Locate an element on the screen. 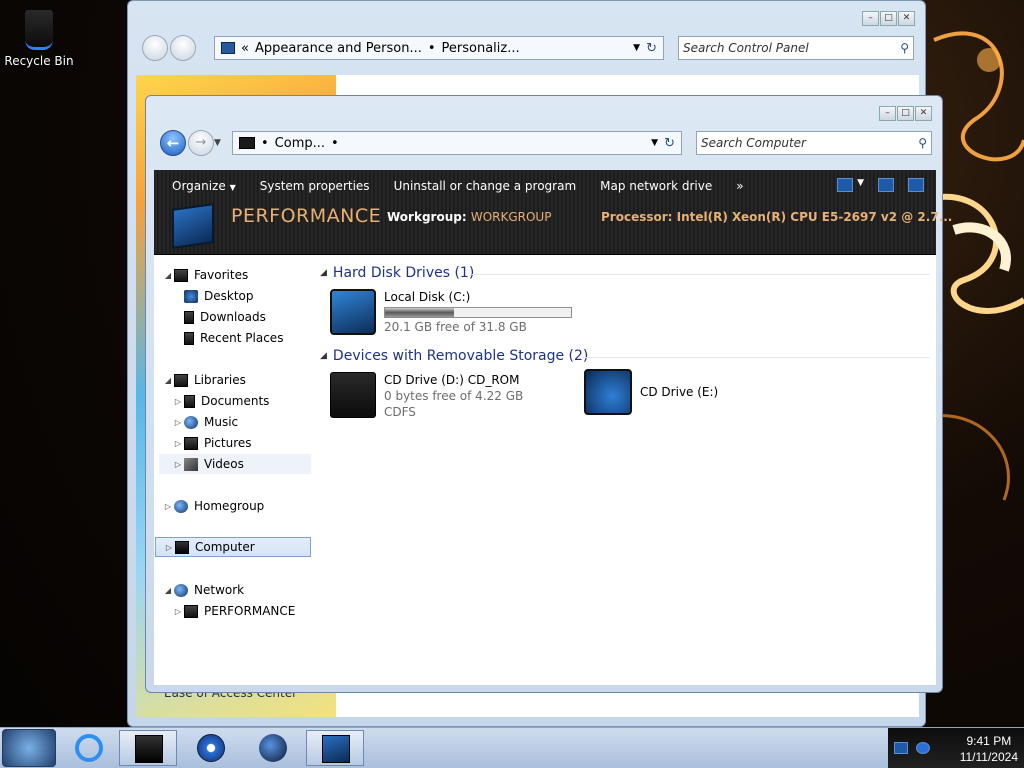 Image resolution: width=1024 pixels, height=768 pixels. media-player-icon is located at coordinates (211, 748).